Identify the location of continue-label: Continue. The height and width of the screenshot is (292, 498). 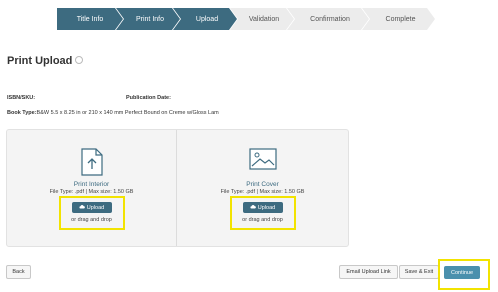
(462, 272).